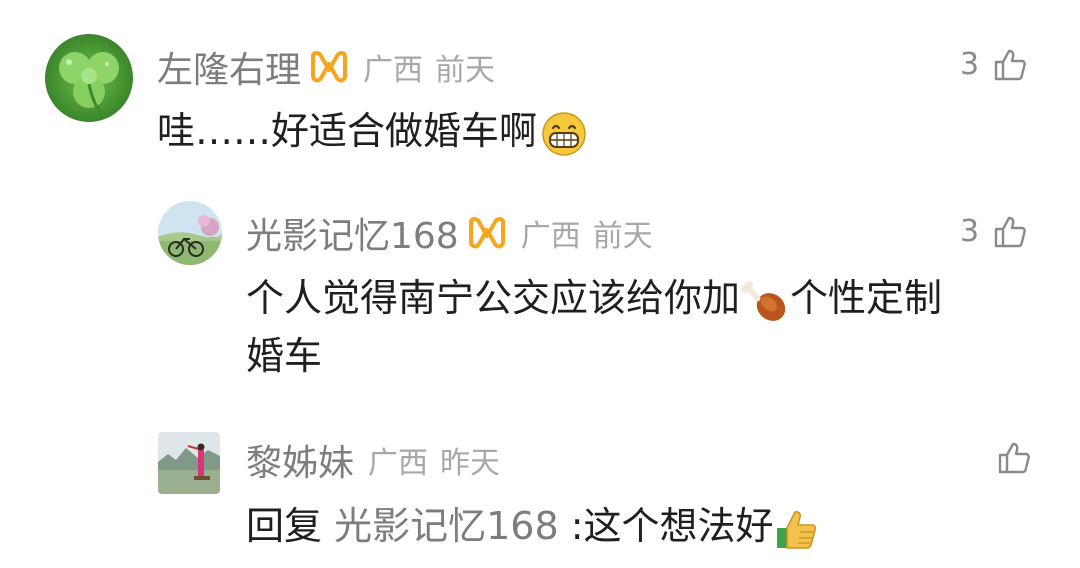  What do you see at coordinates (470, 463) in the screenshot?
I see `time-label: 昨天` at bounding box center [470, 463].